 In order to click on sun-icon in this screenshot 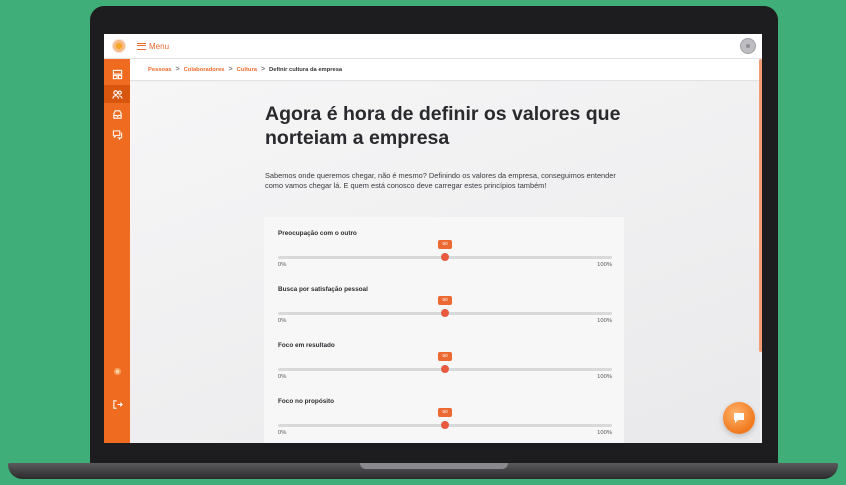, I will do `click(117, 371)`.